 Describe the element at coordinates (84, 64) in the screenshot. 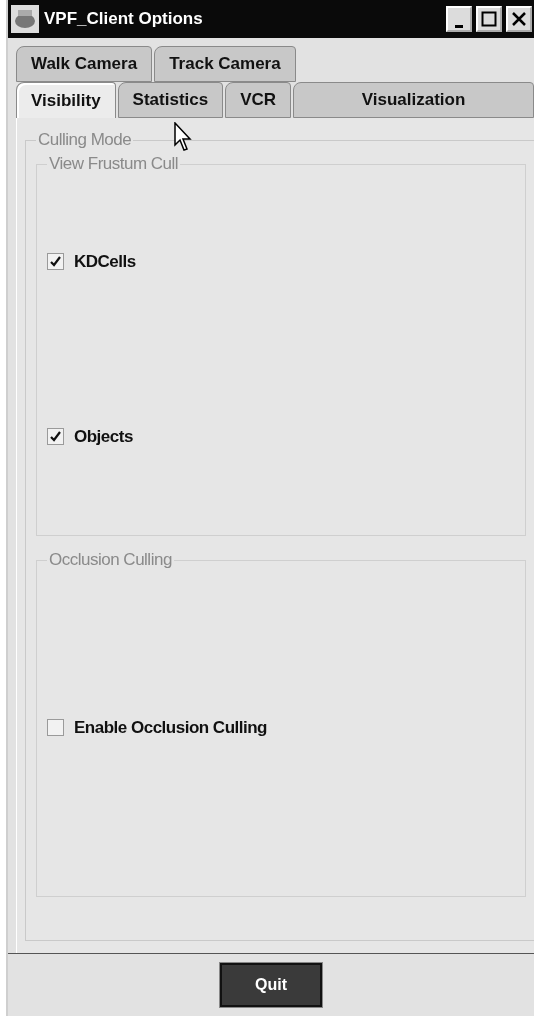

I see `tab: Walk Camera` at that location.